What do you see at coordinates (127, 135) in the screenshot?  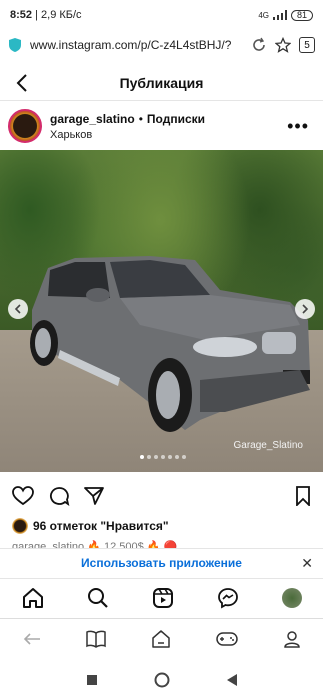 I see `location-link: Харьков` at bounding box center [127, 135].